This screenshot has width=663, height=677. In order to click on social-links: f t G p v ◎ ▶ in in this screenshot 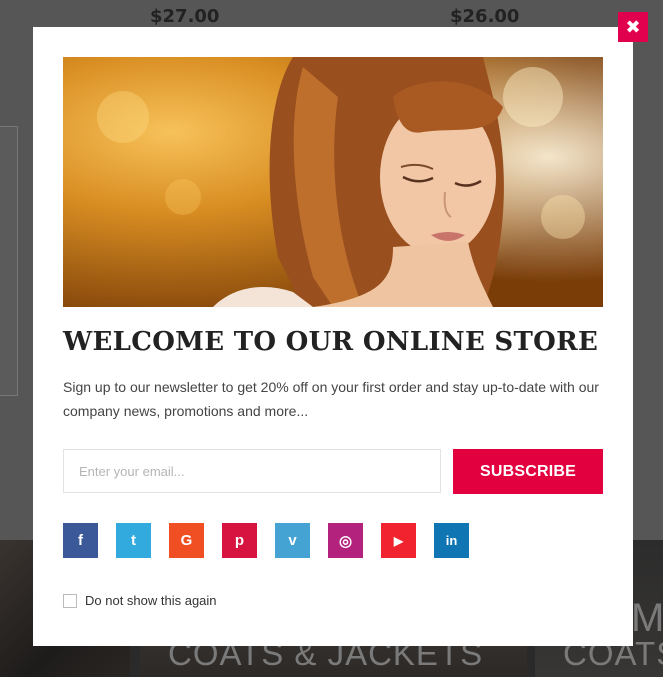, I will do `click(266, 541)`.